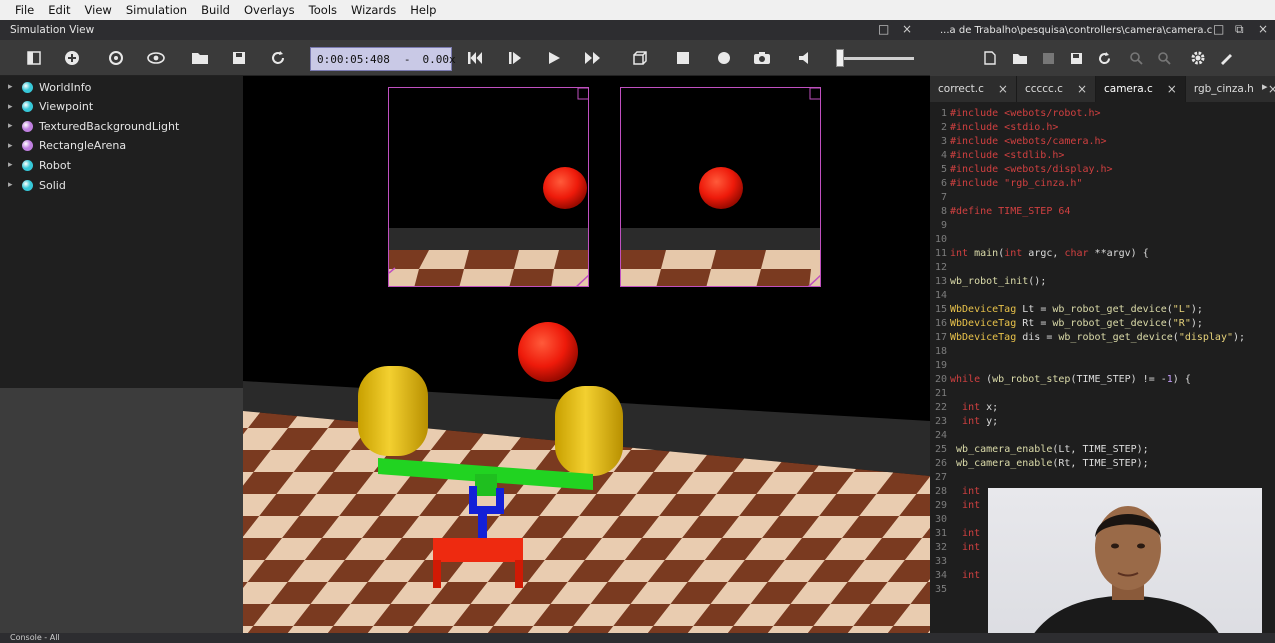 The image size is (1275, 643). Describe the element at coordinates (940, 591) in the screenshot. I see `code-line: 35` at that location.